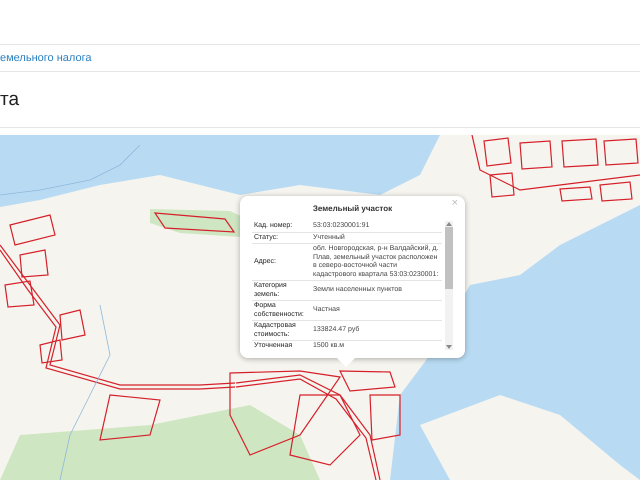 The width and height of the screenshot is (640, 480). Describe the element at coordinates (10, 99) in the screenshot. I see `section-heading: та` at that location.